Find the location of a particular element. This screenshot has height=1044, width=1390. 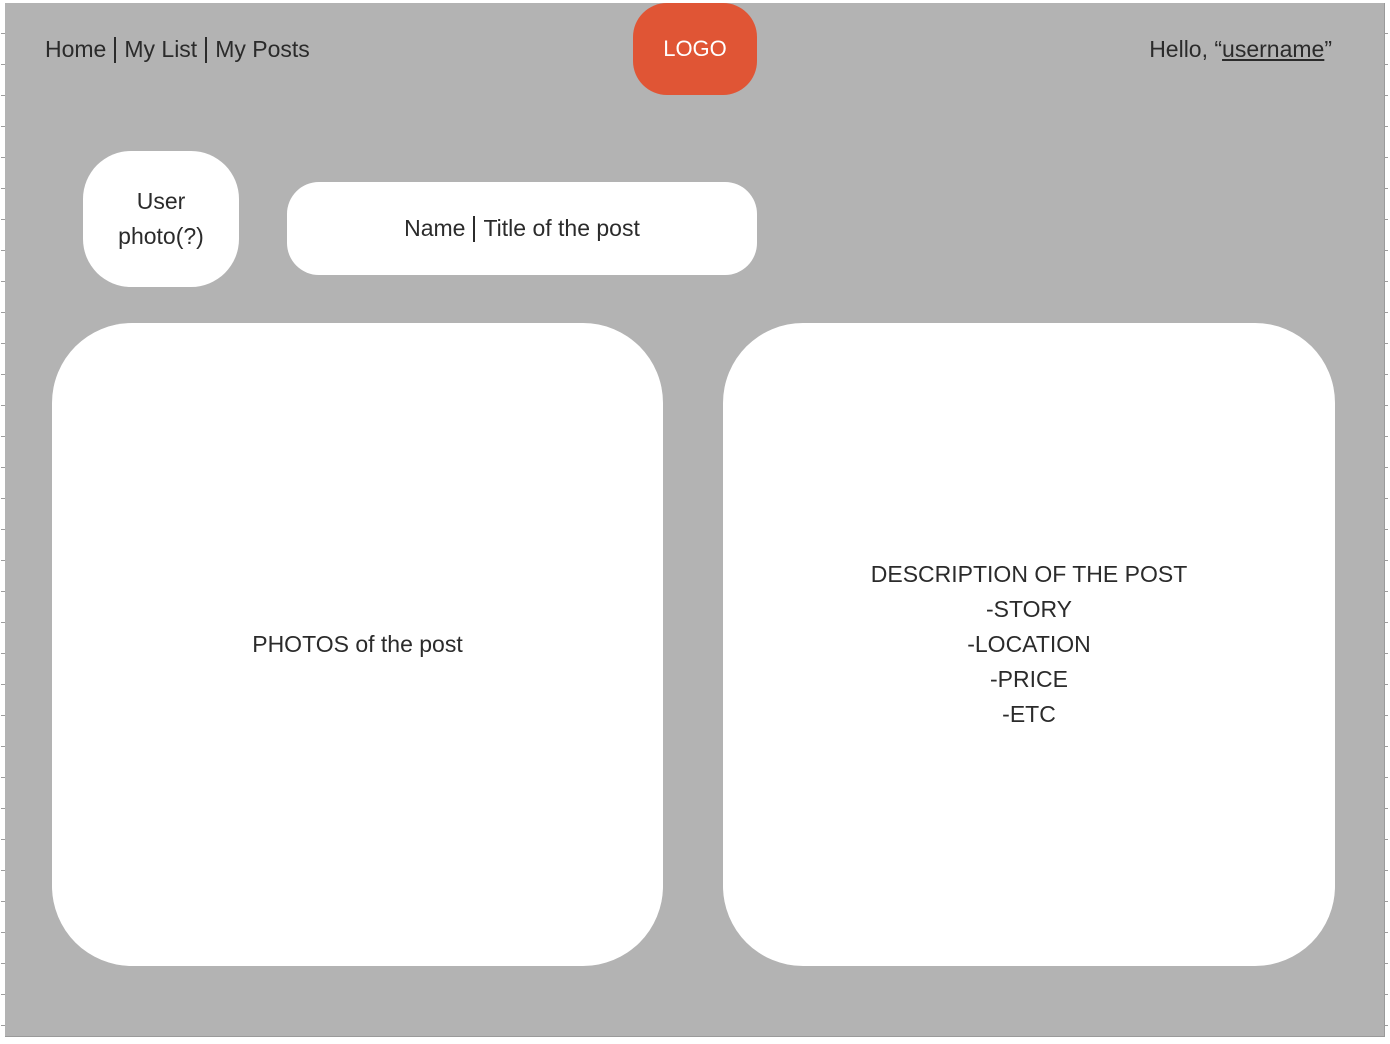

greeting-prefix: Hello, “ is located at coordinates (1186, 49).